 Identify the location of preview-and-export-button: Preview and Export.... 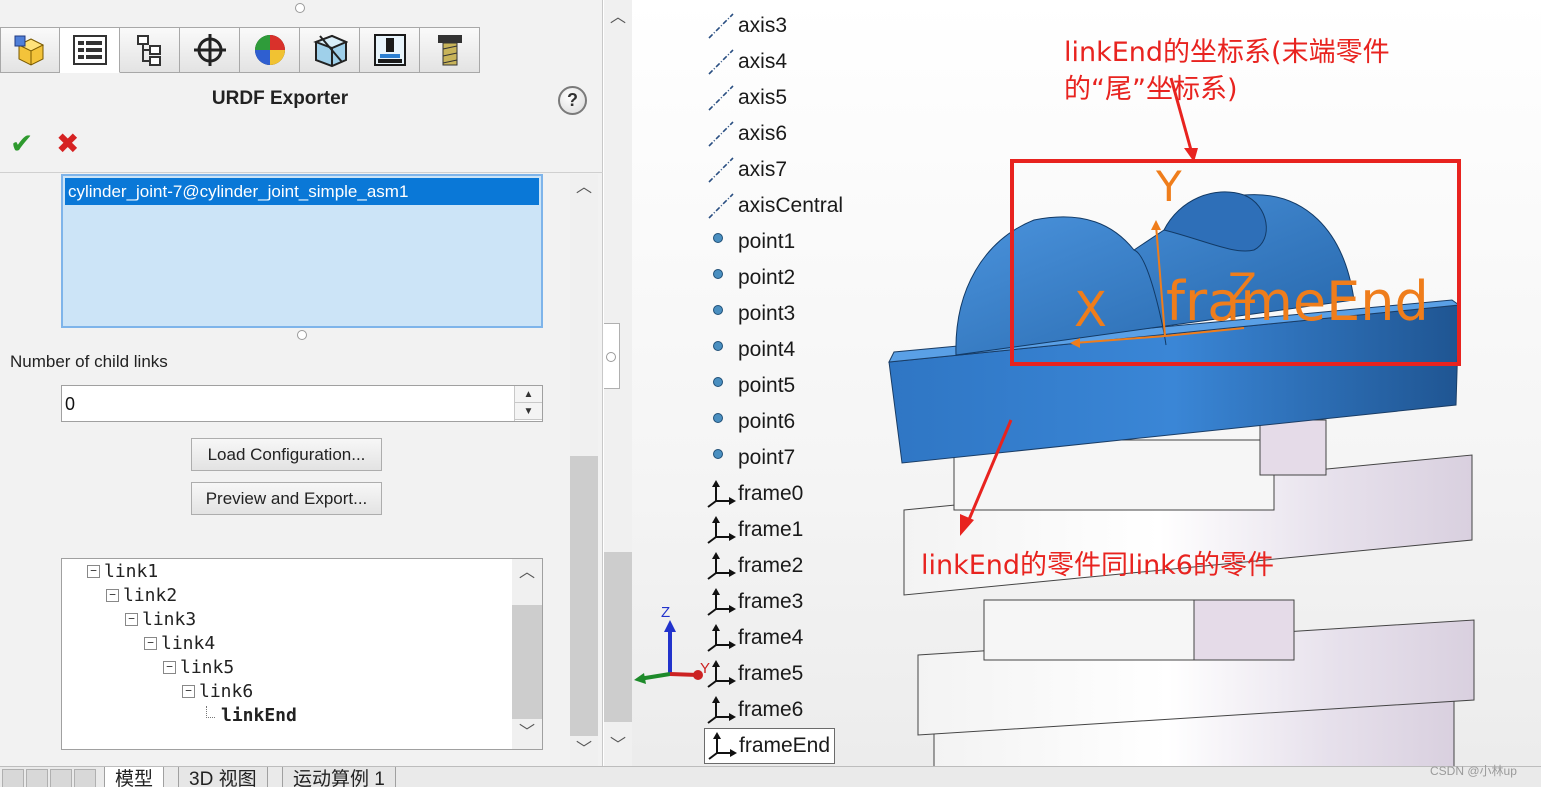
(286, 498).